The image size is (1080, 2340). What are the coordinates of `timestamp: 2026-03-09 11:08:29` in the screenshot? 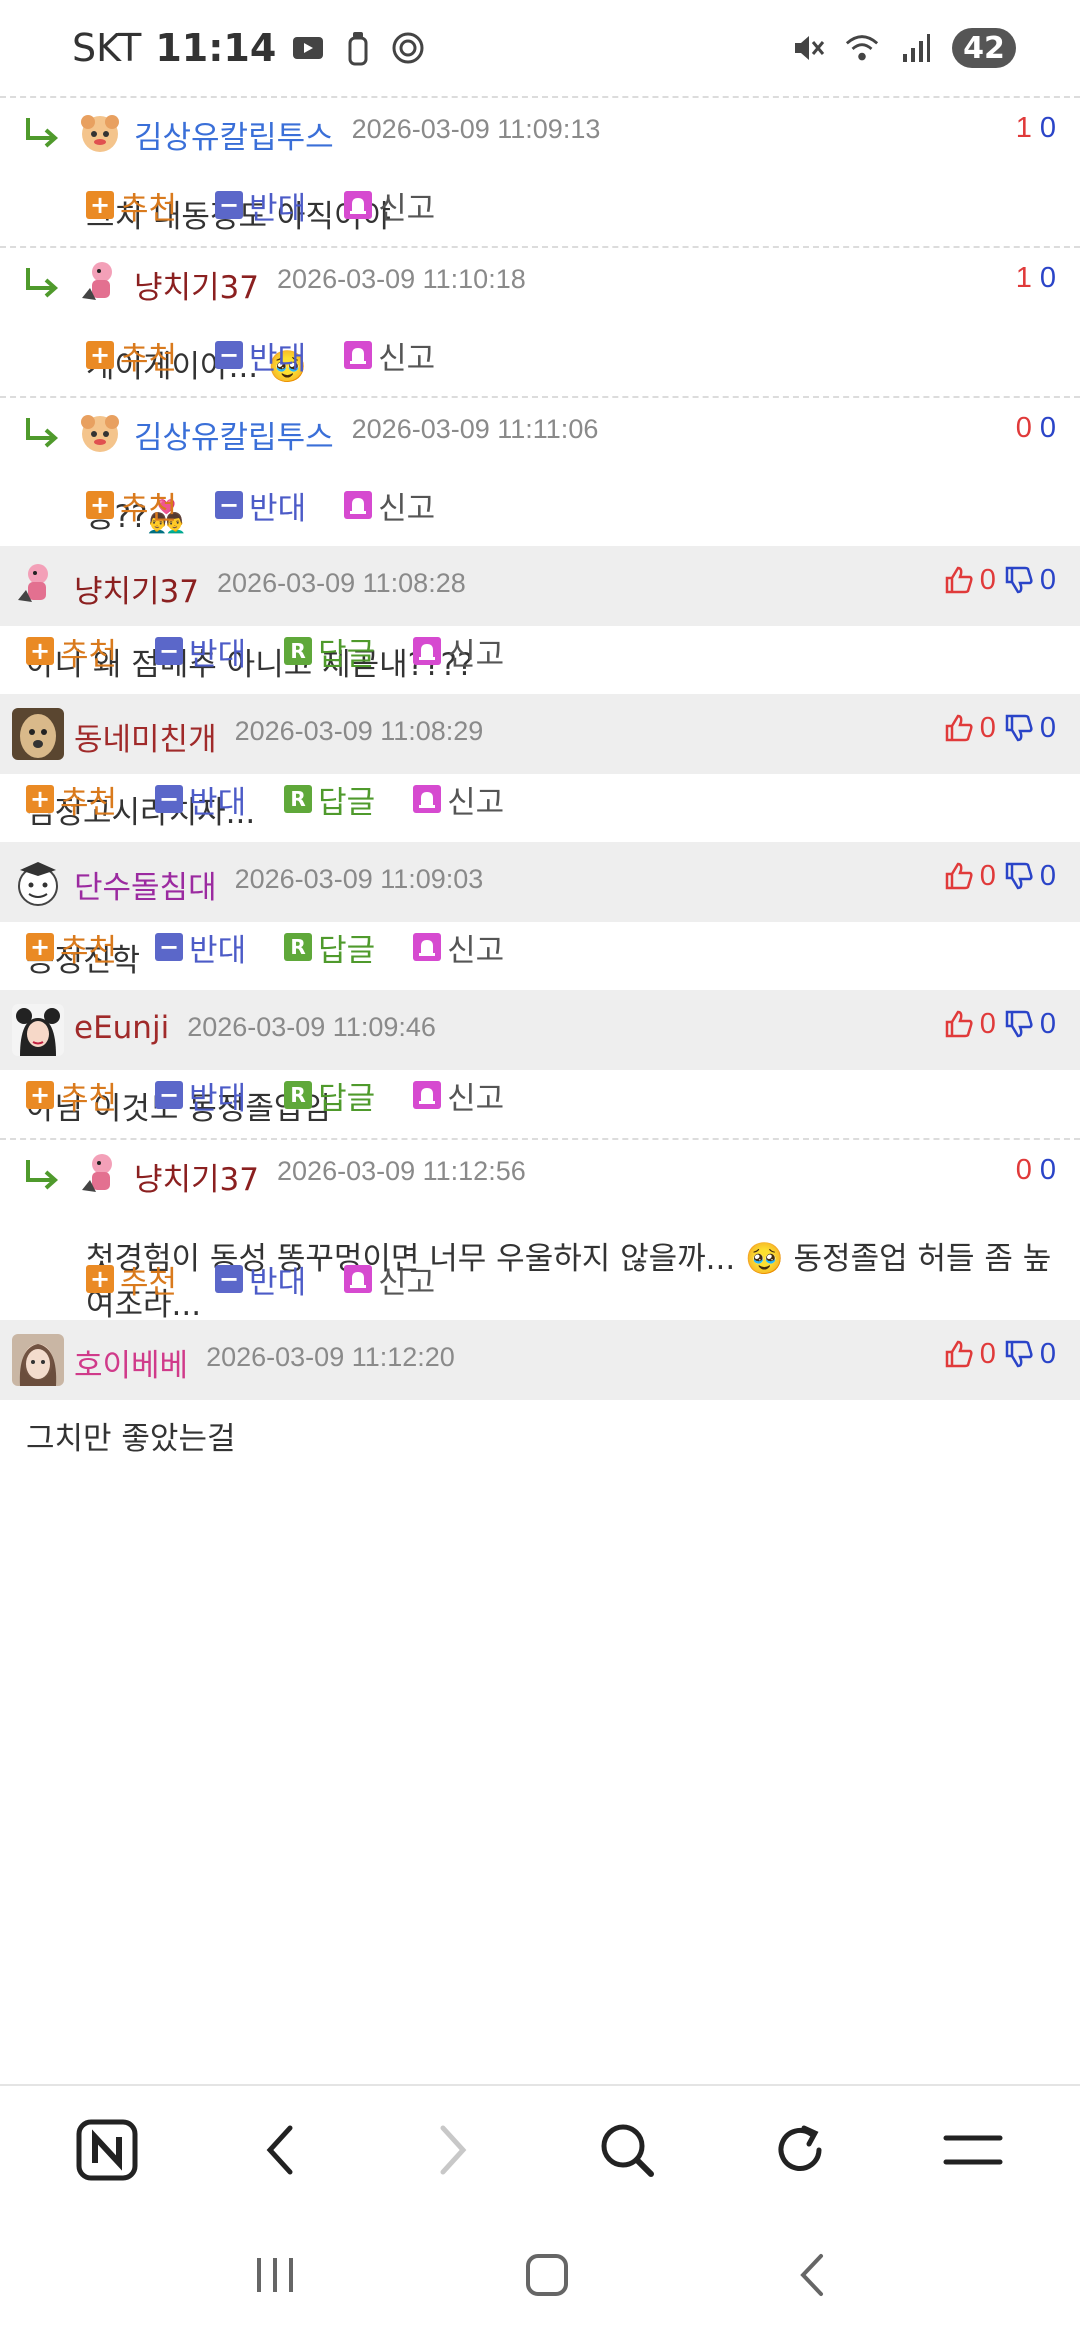 It's located at (359, 731).